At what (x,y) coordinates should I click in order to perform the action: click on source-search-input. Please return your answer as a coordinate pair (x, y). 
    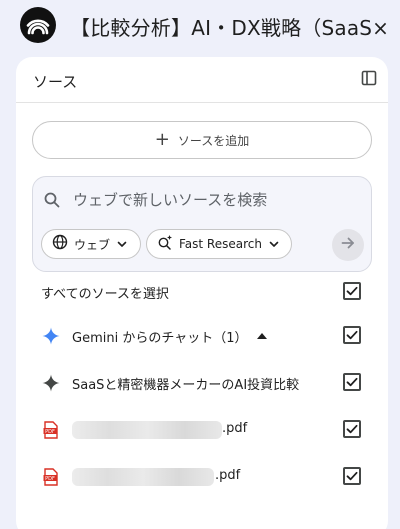
    Looking at the image, I should click on (213, 200).